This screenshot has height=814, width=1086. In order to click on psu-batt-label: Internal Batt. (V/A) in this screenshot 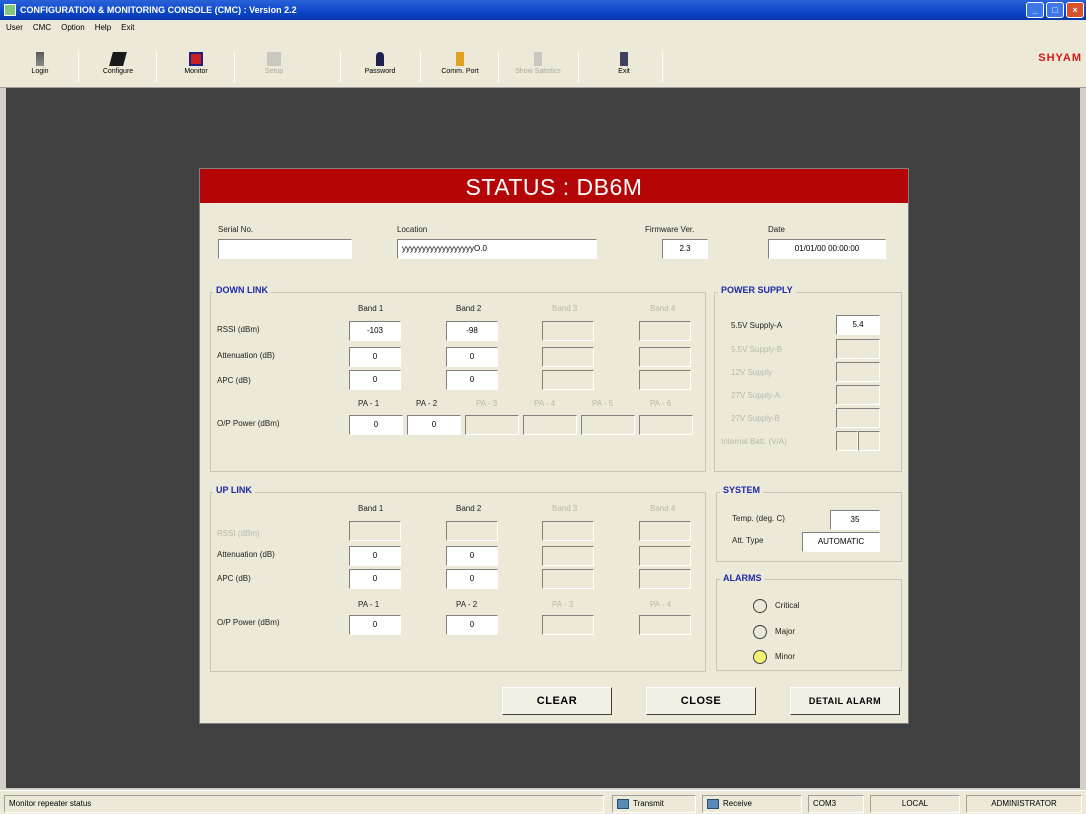, I will do `click(754, 441)`.